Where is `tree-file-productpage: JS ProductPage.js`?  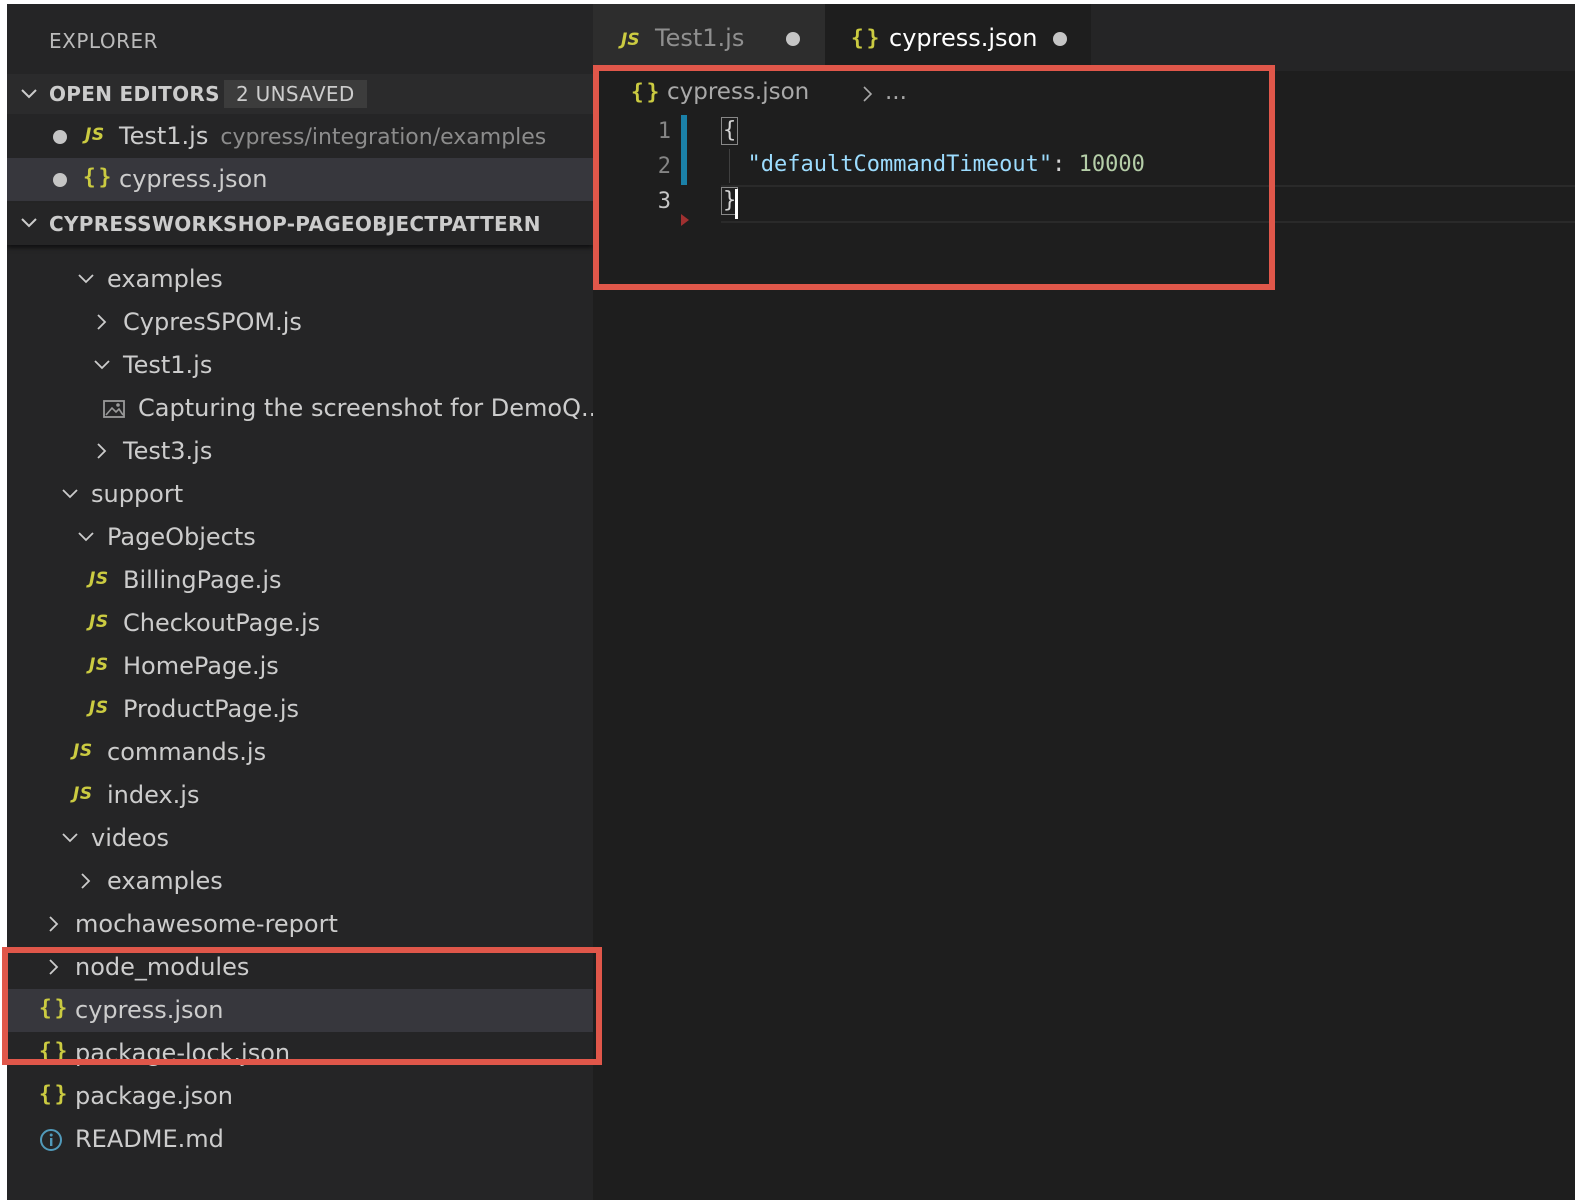 tree-file-productpage: JS ProductPage.js is located at coordinates (300, 709).